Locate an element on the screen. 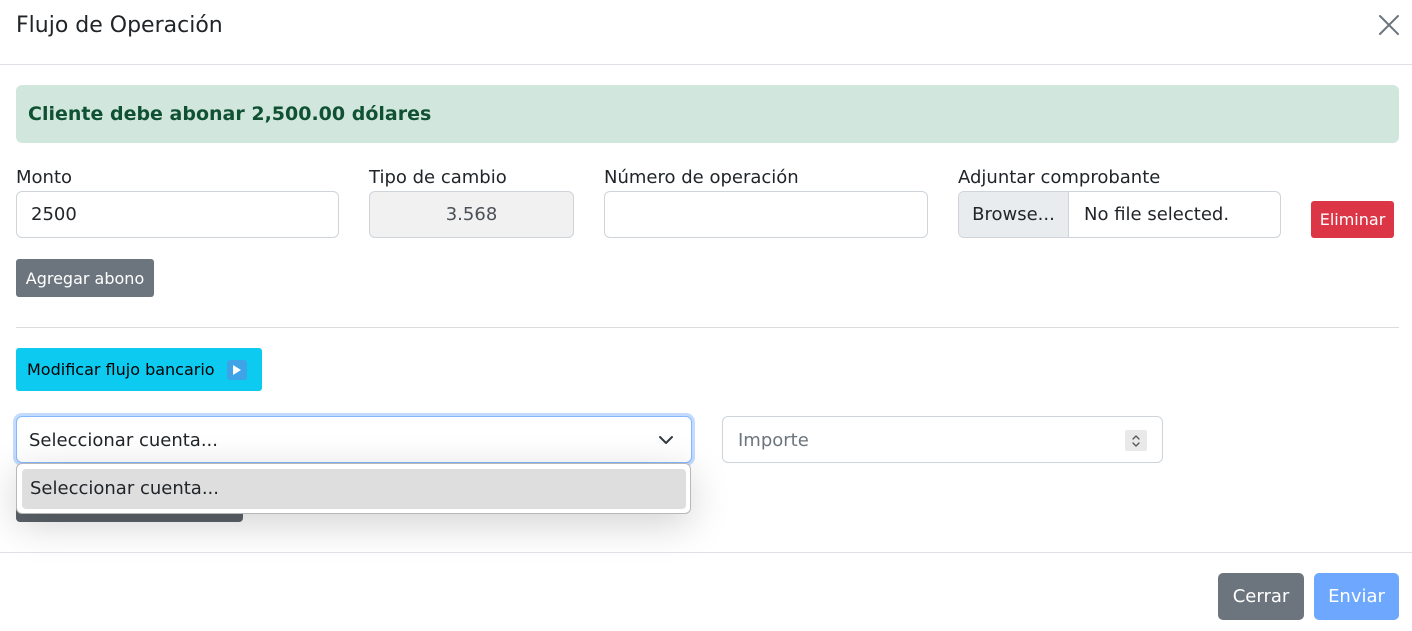  divider is located at coordinates (707, 327).